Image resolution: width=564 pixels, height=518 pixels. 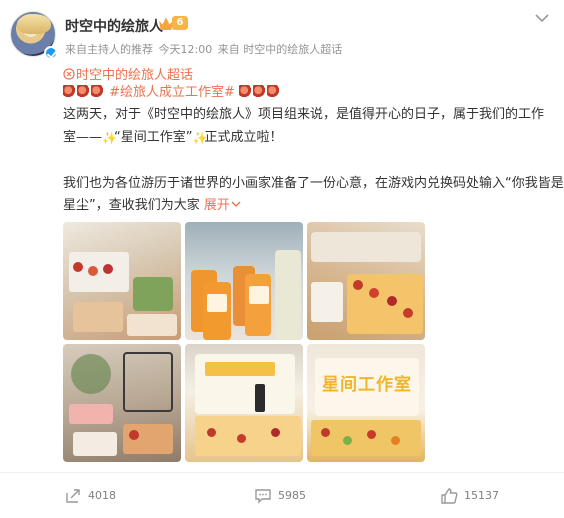 What do you see at coordinates (135, 75) in the screenshot?
I see `supertopic-label: 时空中的绘旅人超话` at bounding box center [135, 75].